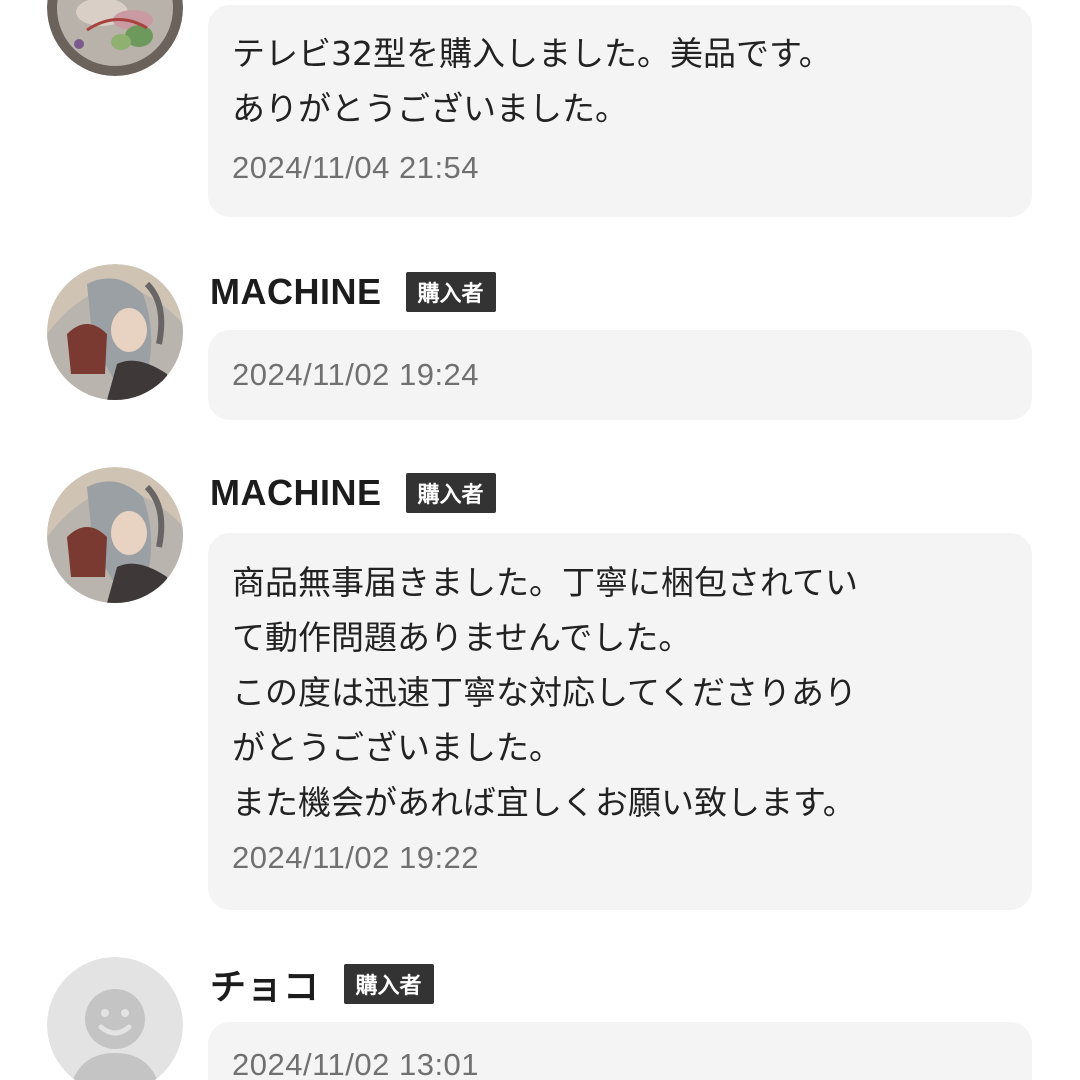 The width and height of the screenshot is (1080, 1080). I want to click on comment-text: テレビ32型を購入しました。美品です。 ありがとうございました。, so click(532, 81).